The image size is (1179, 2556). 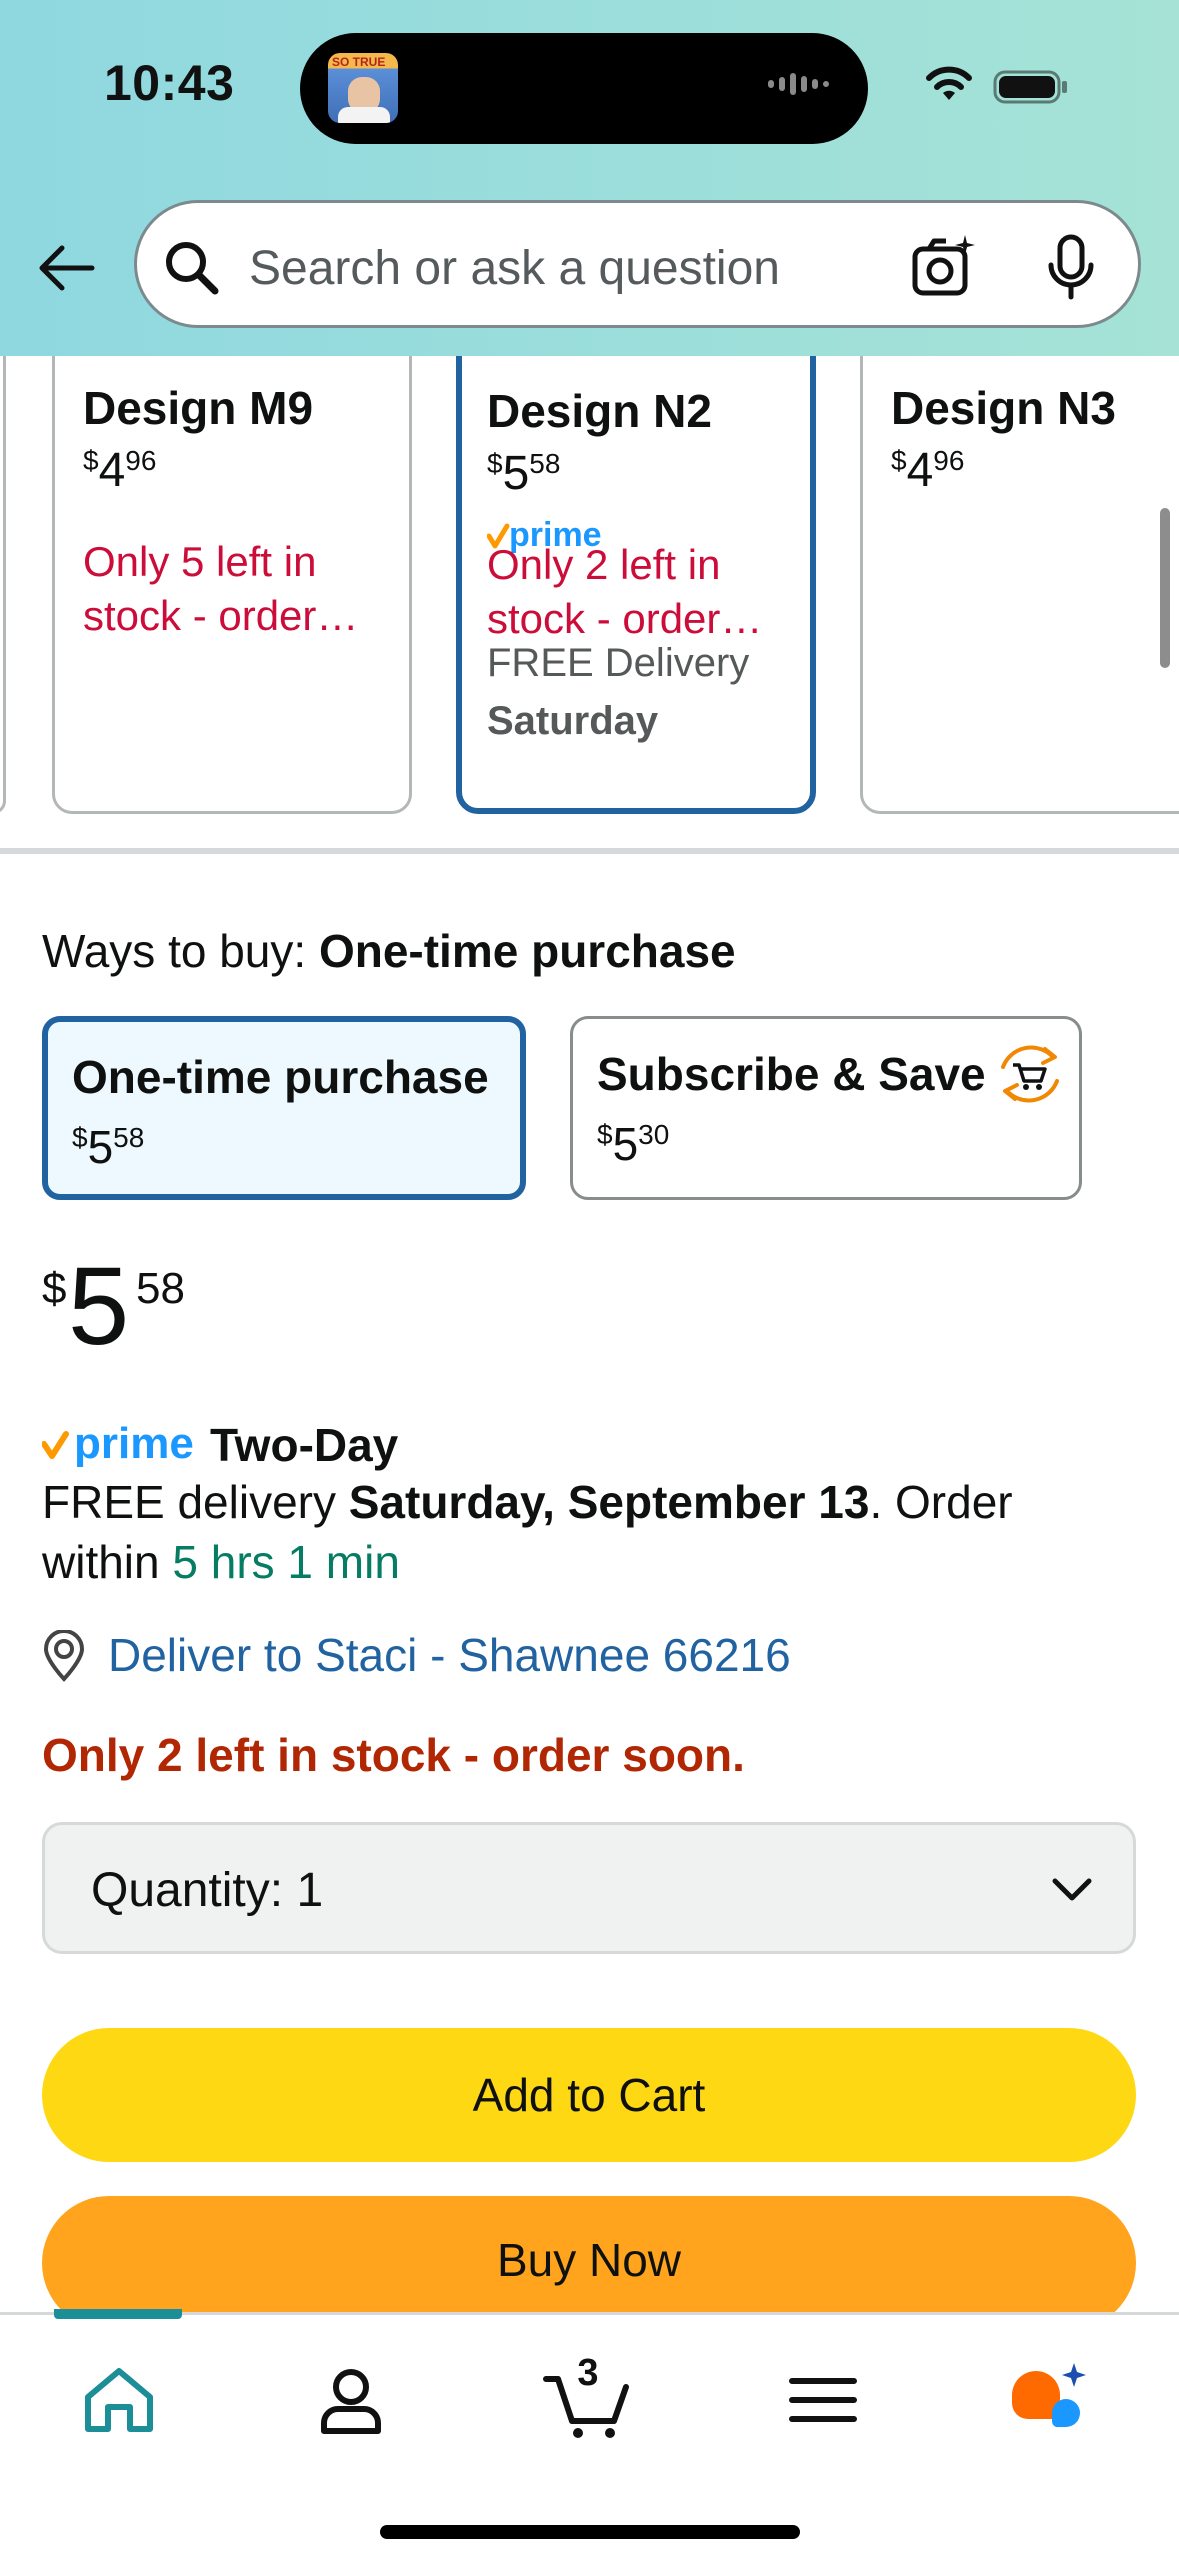 What do you see at coordinates (449, 1655) in the screenshot?
I see `deliver-to-link: Deliver to Staci - Shawnee 66216` at bounding box center [449, 1655].